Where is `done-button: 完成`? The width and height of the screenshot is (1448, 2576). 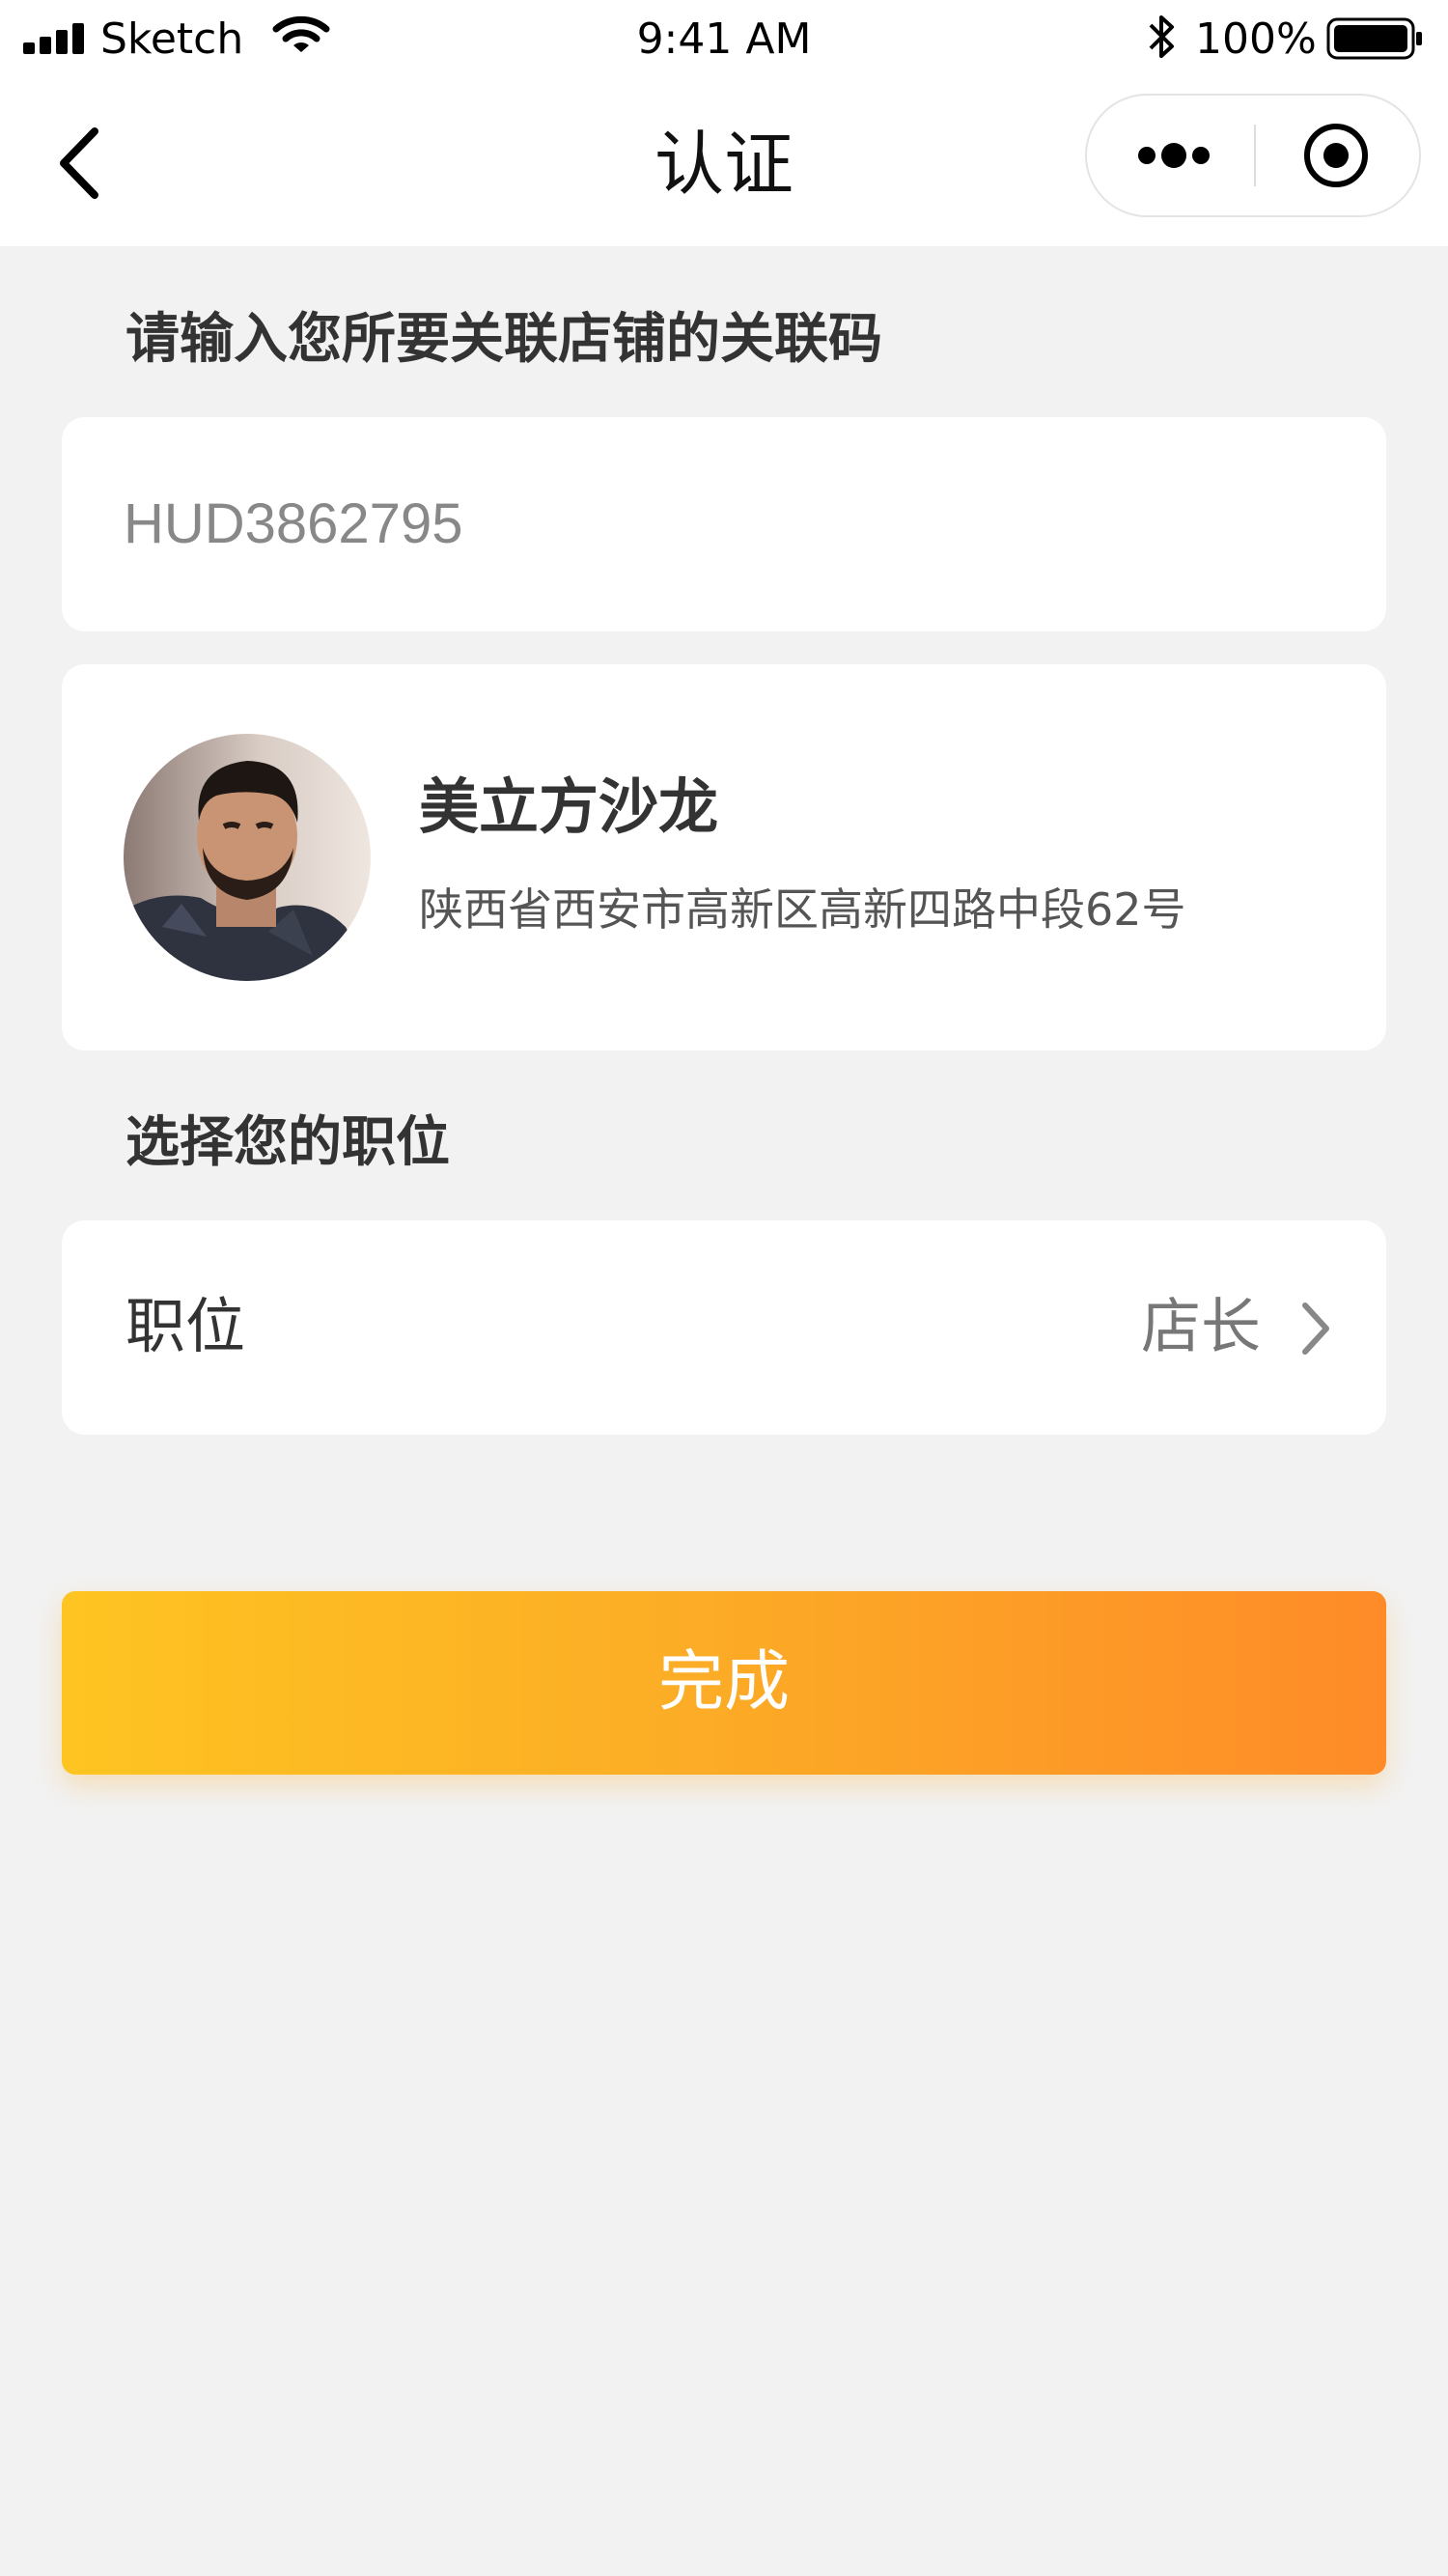
done-button: 完成 is located at coordinates (724, 1683).